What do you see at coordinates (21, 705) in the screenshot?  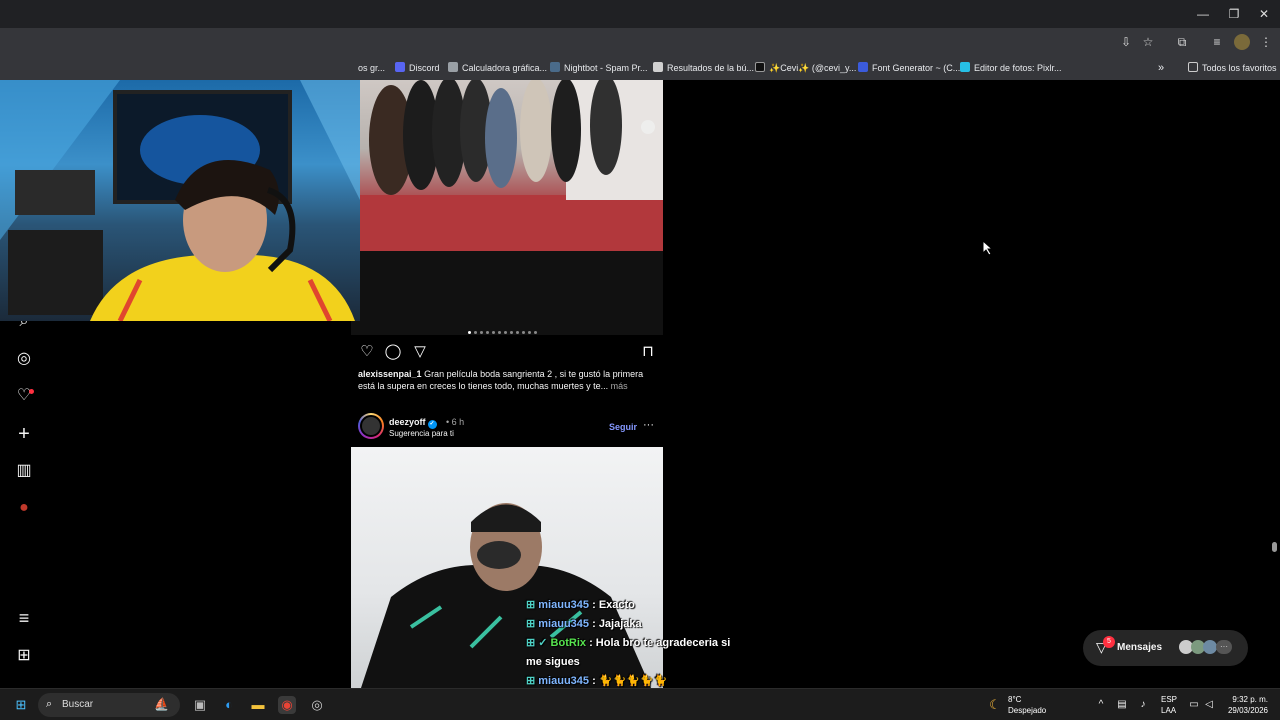 I see `start-icon: ⊞` at bounding box center [21, 705].